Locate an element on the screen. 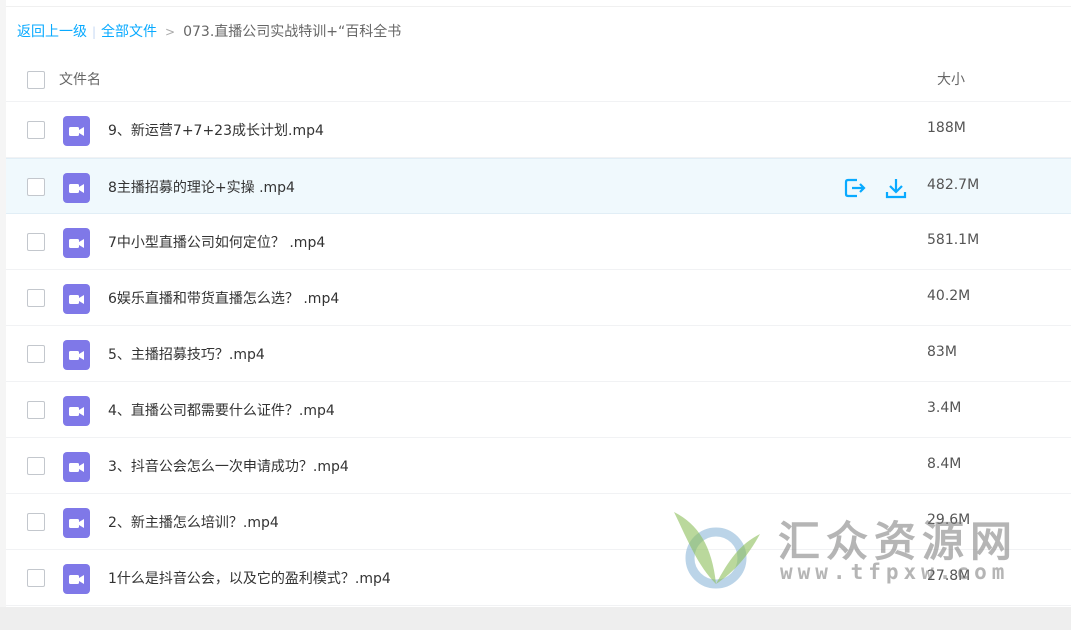 The image size is (1071, 630). file-row: 6娱乐直播和带货直播怎么选？ .mp4 40.2M is located at coordinates (538, 298).